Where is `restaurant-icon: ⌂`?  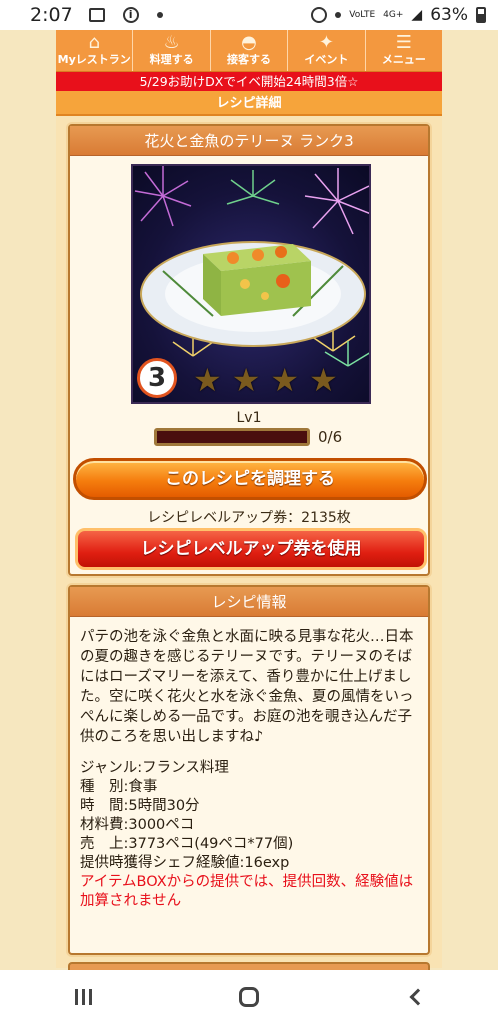
restaurant-icon: ⌂ is located at coordinates (94, 42).